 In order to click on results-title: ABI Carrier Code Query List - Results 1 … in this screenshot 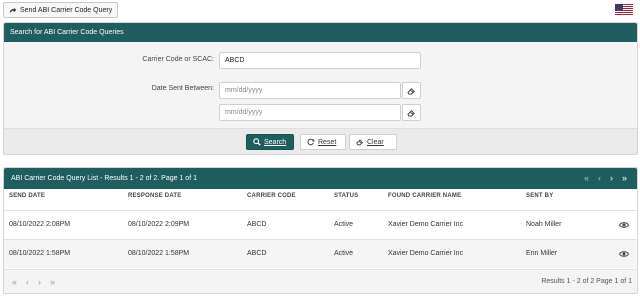, I will do `click(104, 178)`.